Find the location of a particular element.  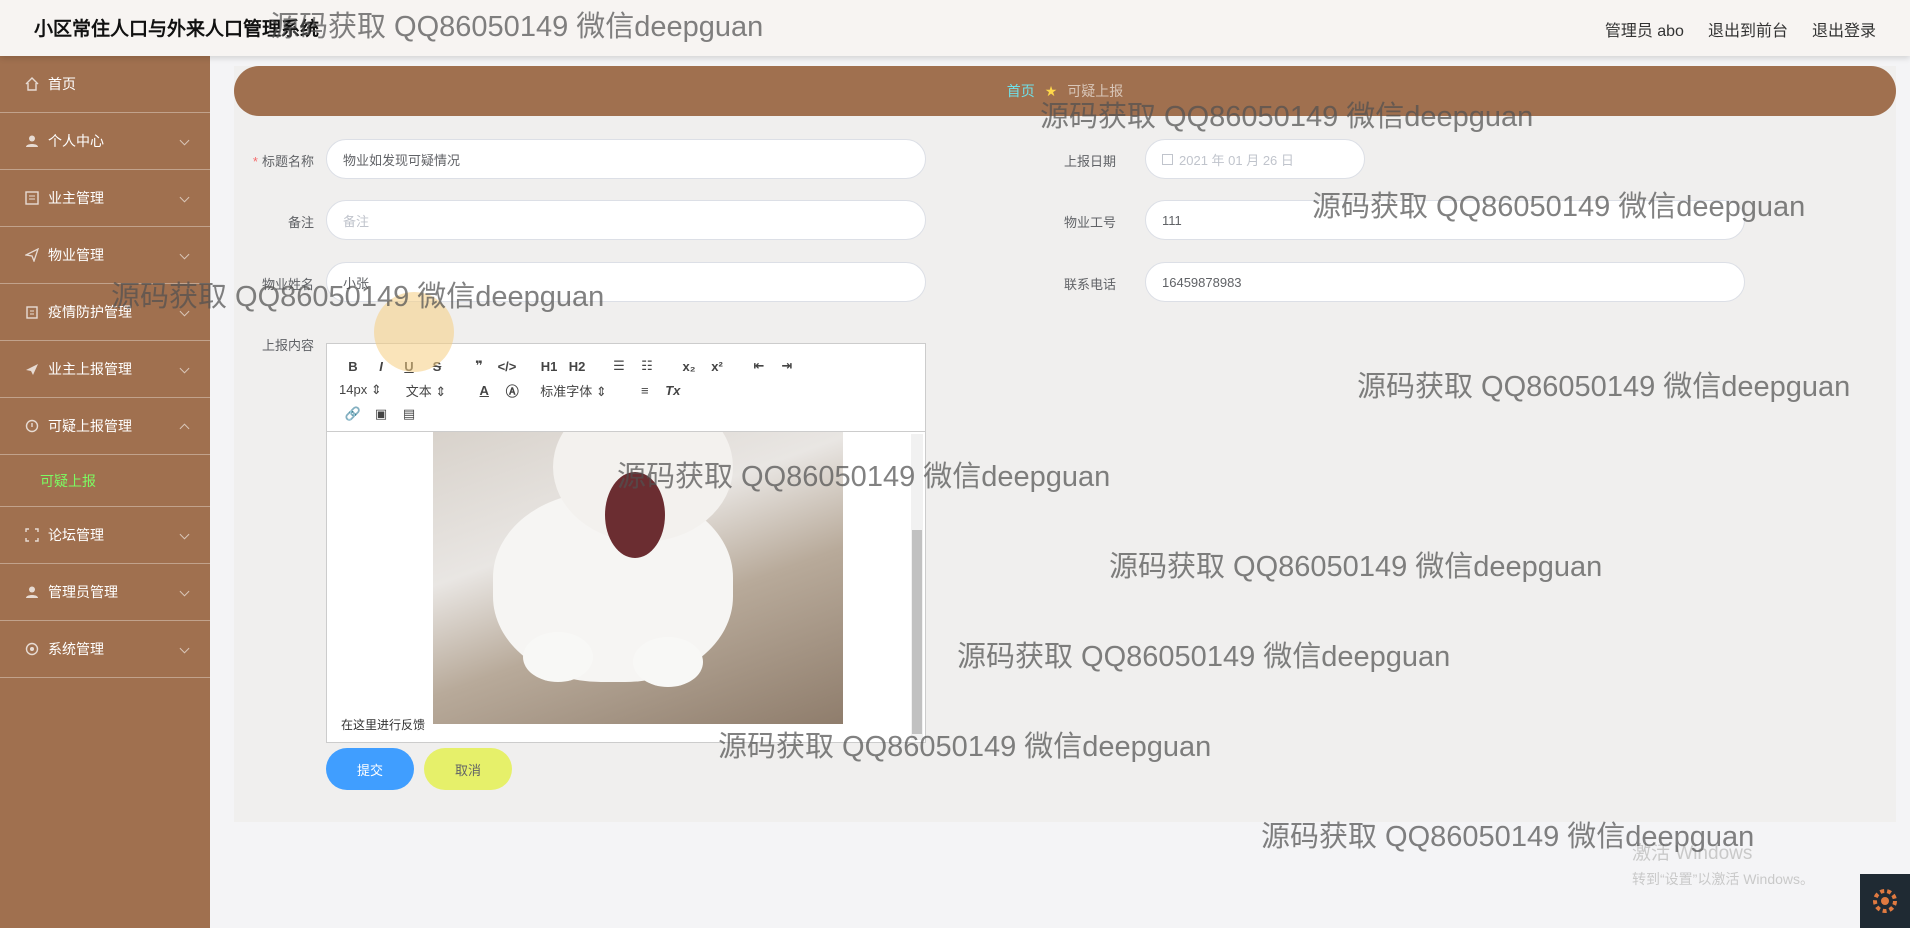

sidebar-item-home: 首页 is located at coordinates (105, 84).